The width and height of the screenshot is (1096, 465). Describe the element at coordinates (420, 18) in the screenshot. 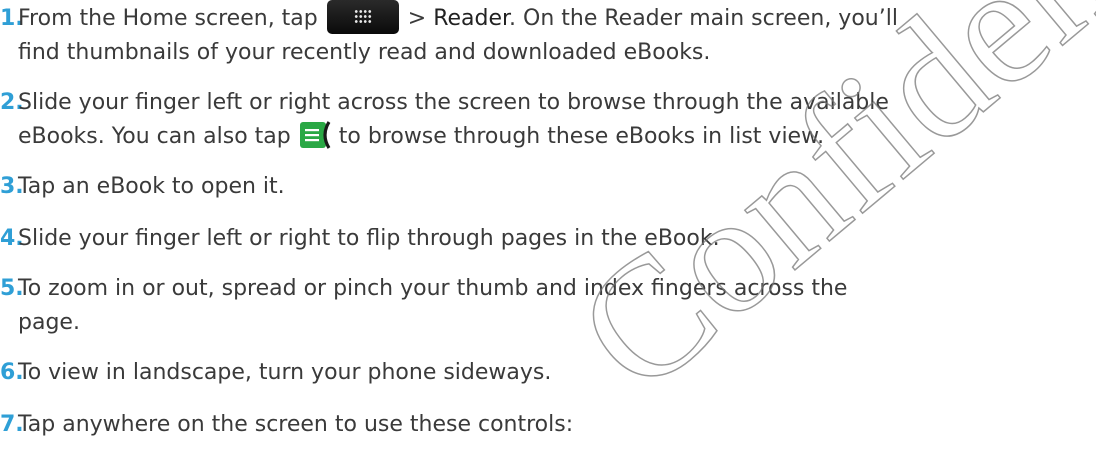

I see `step-text-prefix: >` at that location.